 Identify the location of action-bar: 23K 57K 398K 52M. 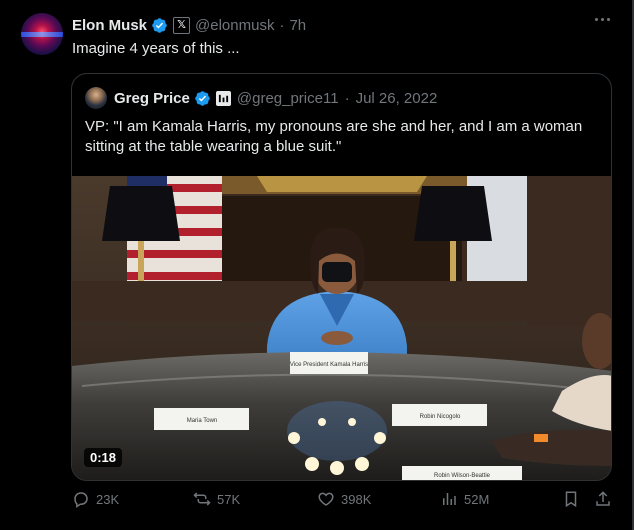
(344, 501).